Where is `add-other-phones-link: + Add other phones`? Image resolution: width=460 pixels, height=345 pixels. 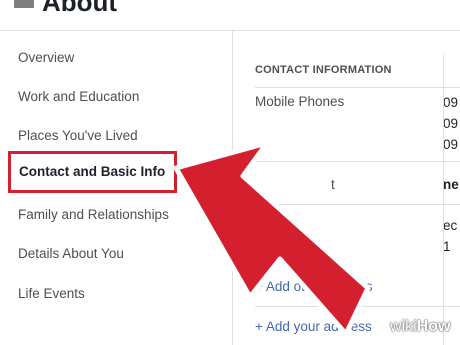 add-other-phones-link: + Add other phones is located at coordinates (313, 286).